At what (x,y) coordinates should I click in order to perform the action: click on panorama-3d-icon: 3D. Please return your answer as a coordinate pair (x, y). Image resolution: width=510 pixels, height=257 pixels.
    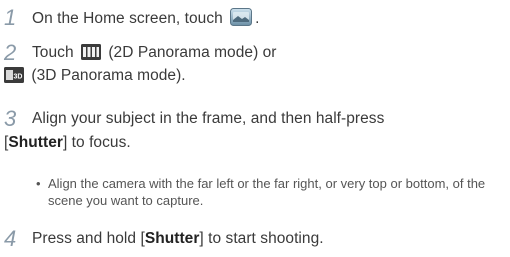
    Looking at the image, I should click on (14, 78).